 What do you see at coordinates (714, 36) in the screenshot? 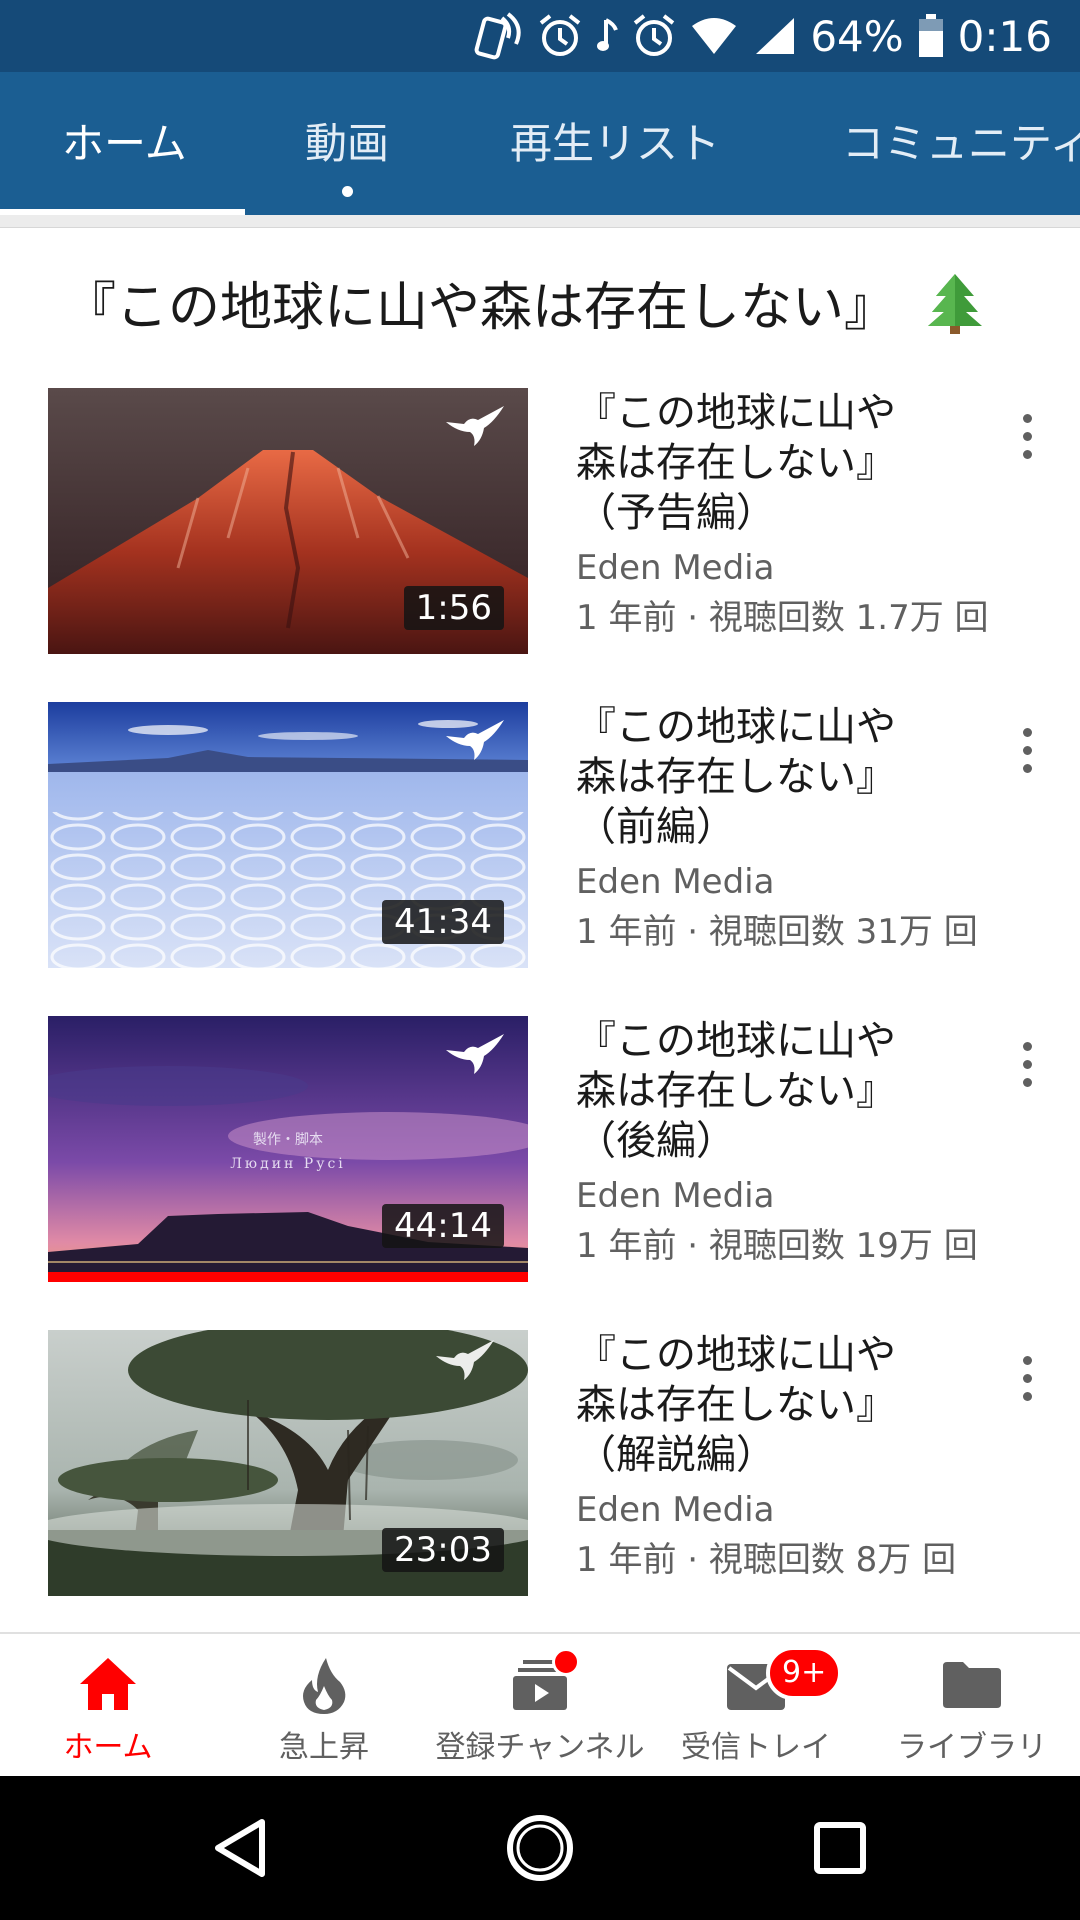
I see `wifi-icon` at bounding box center [714, 36].